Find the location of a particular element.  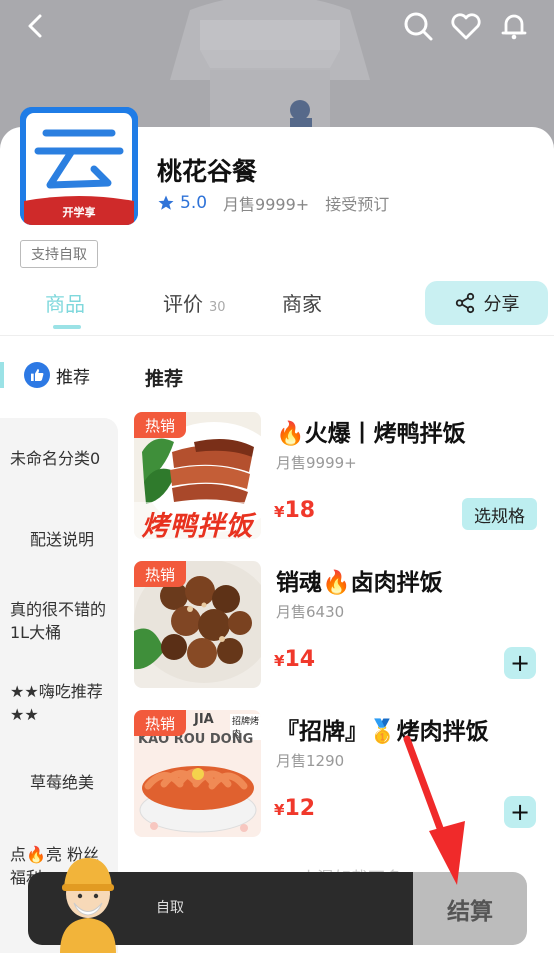

tab-active-indicator is located at coordinates (67, 327).